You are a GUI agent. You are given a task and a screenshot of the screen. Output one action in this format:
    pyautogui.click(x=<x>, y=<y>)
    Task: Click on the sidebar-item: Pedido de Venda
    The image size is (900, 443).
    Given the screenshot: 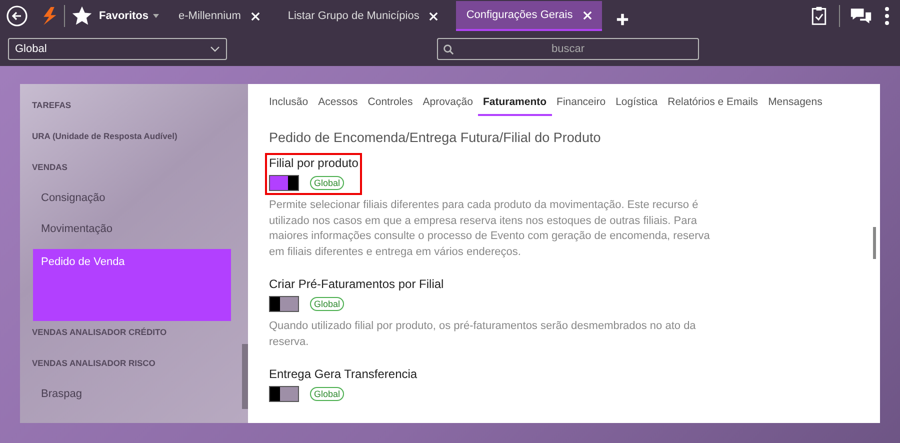 What is the action you would take?
    pyautogui.click(x=132, y=285)
    